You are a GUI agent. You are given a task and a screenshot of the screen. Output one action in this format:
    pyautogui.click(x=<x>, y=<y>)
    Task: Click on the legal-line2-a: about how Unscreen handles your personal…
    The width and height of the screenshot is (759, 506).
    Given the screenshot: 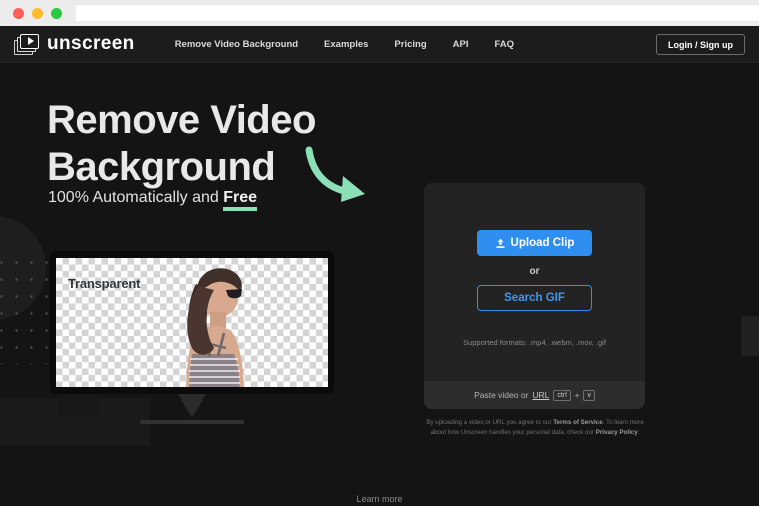 What is the action you would take?
    pyautogui.click(x=513, y=433)
    